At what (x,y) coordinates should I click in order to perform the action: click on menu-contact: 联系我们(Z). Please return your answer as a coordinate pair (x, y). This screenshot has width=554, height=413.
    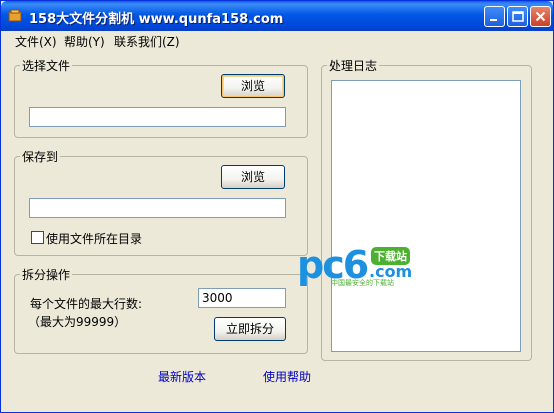
    Looking at the image, I should click on (147, 41).